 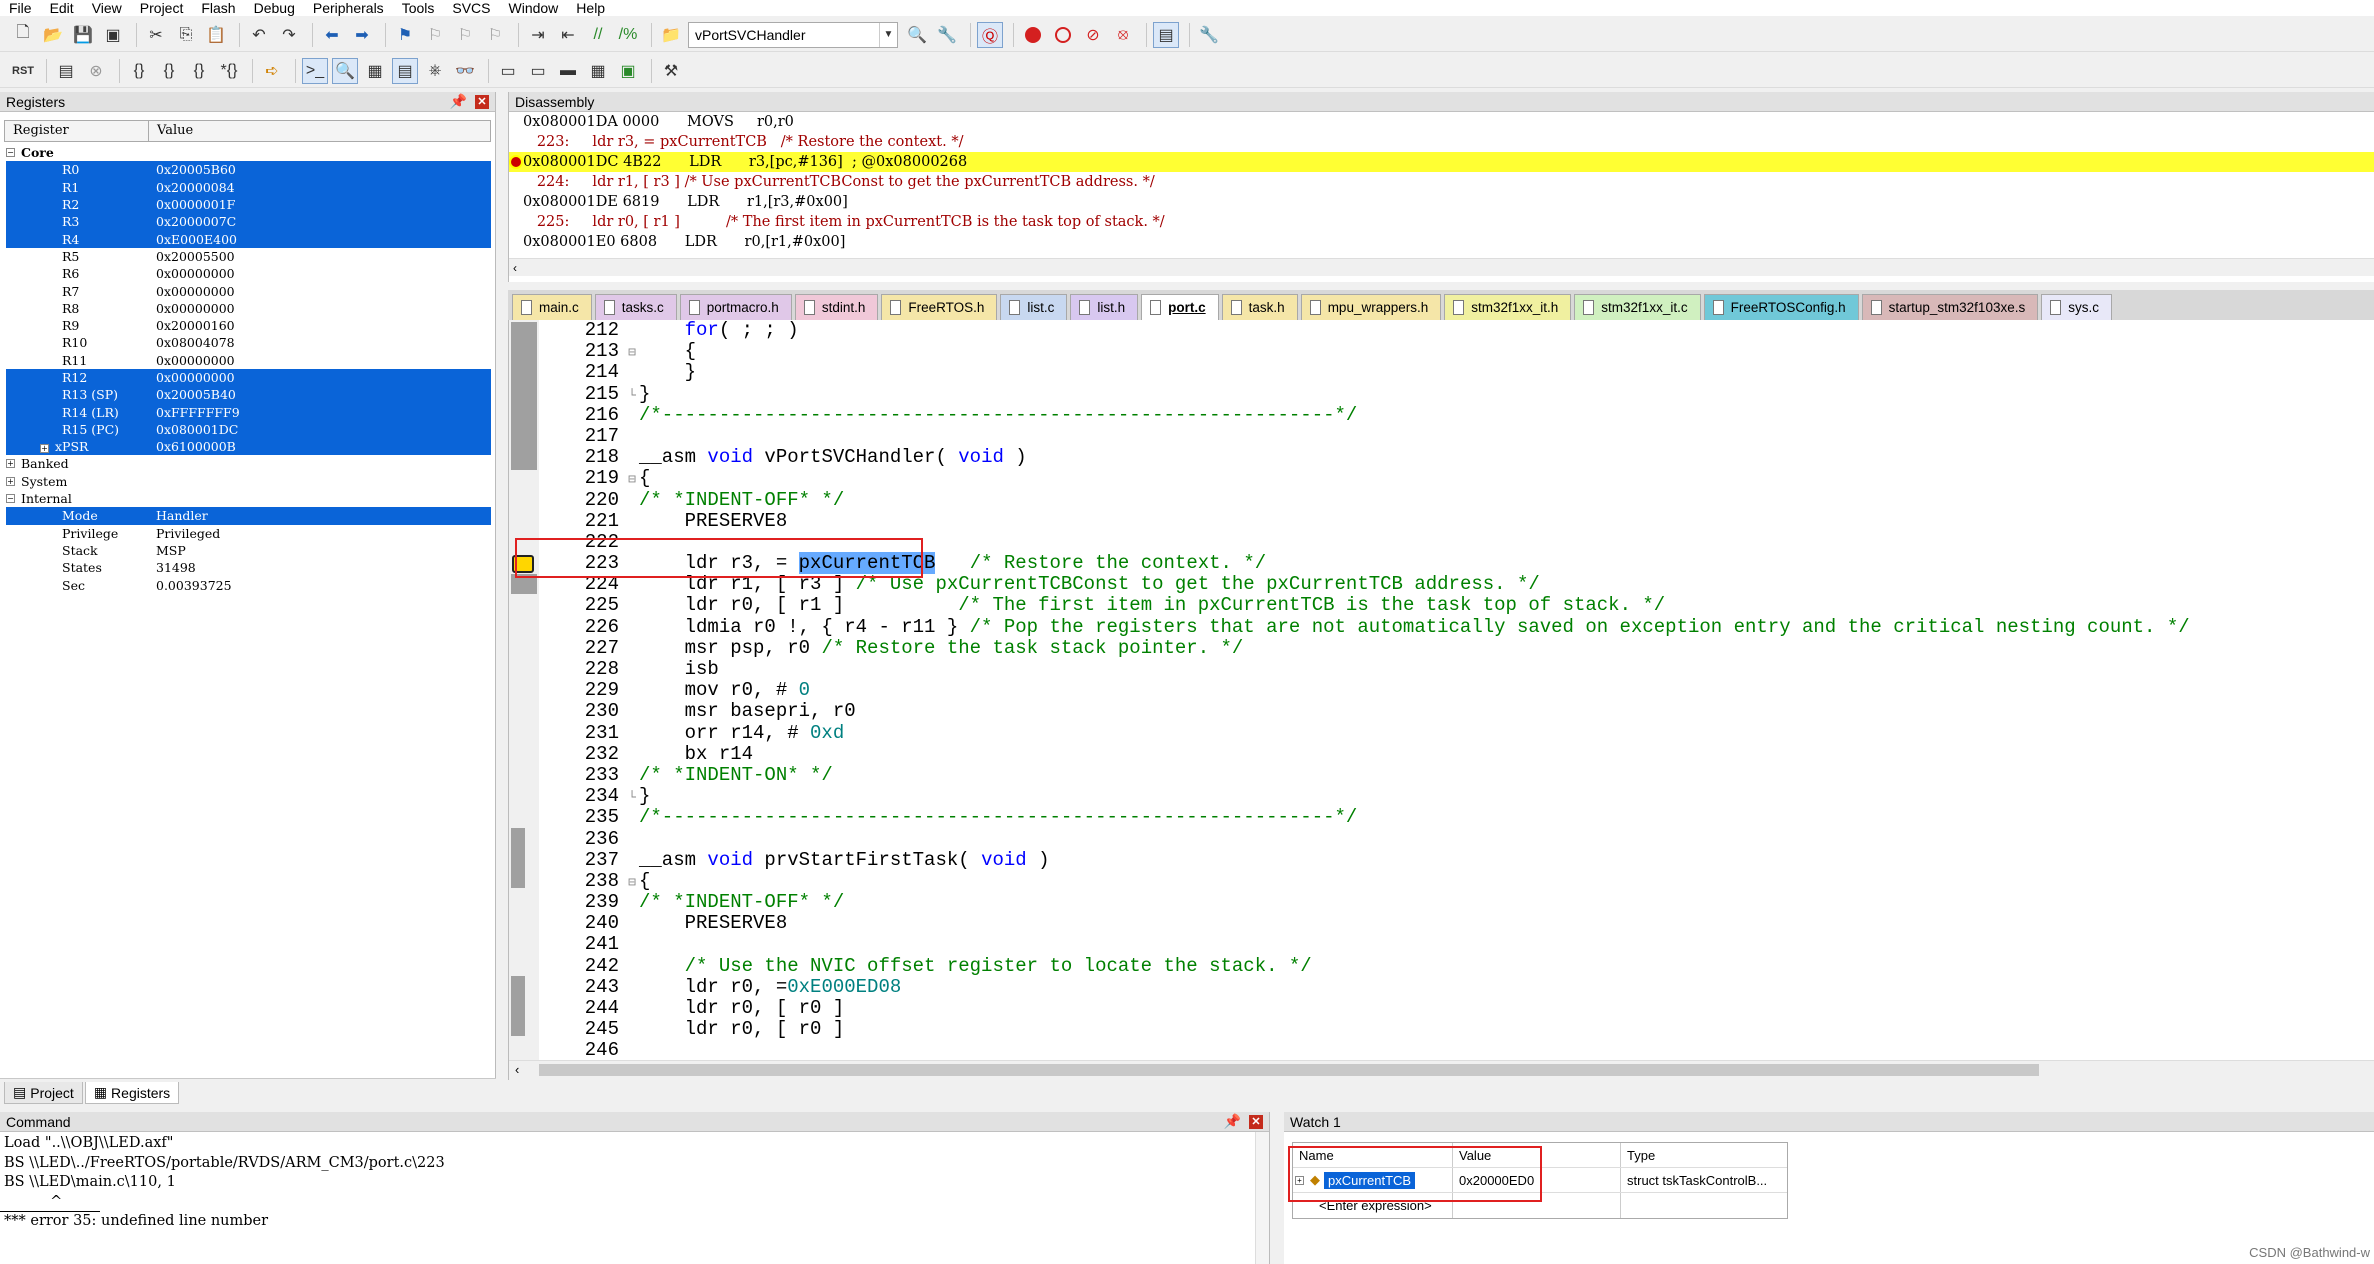 I want to click on register-value: 0x20005B40, so click(x=323, y=394).